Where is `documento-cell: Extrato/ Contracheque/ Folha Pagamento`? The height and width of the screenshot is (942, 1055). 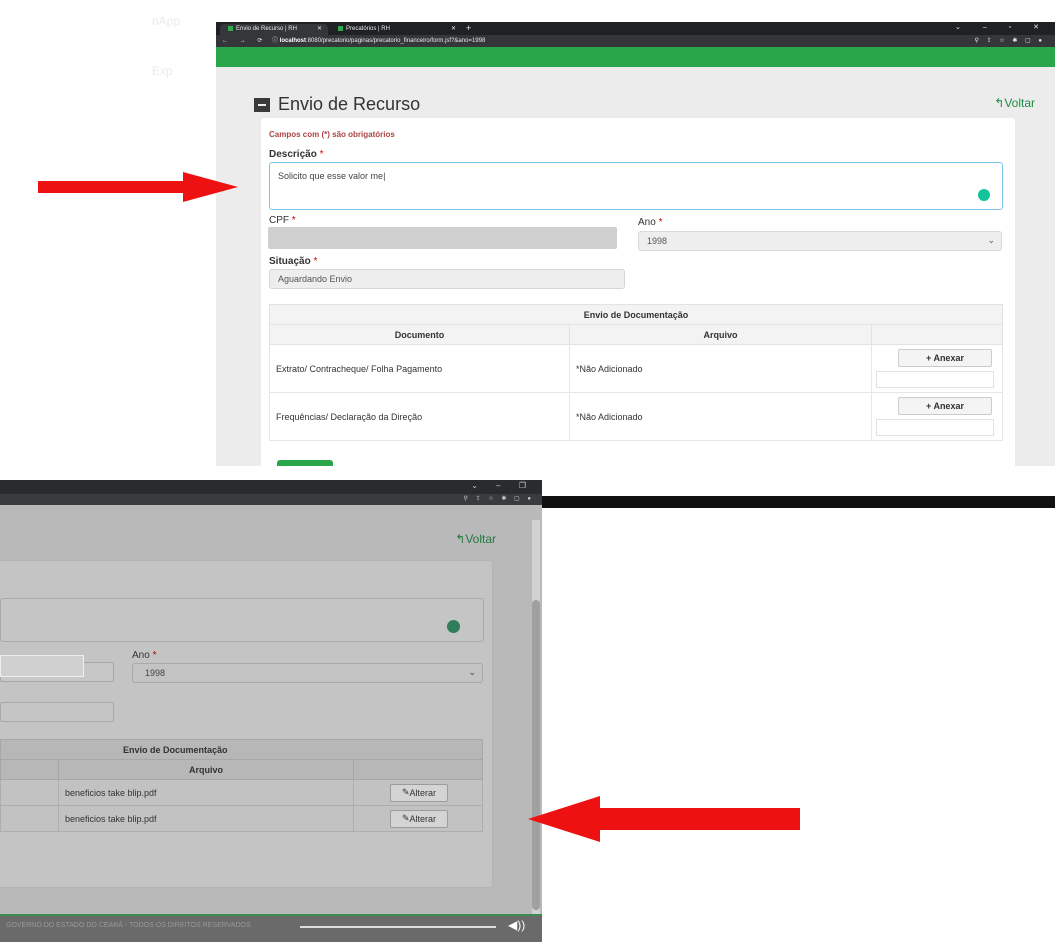 documento-cell: Extrato/ Contracheque/ Folha Pagamento is located at coordinates (419, 368).